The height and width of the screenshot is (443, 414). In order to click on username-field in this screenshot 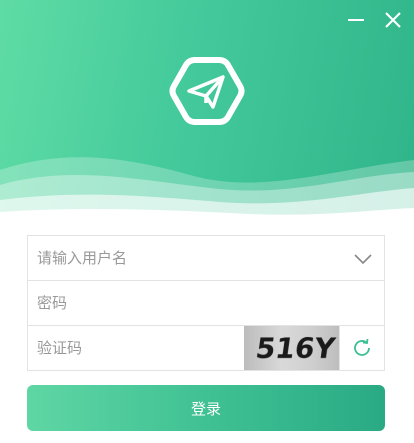, I will do `click(206, 258)`.